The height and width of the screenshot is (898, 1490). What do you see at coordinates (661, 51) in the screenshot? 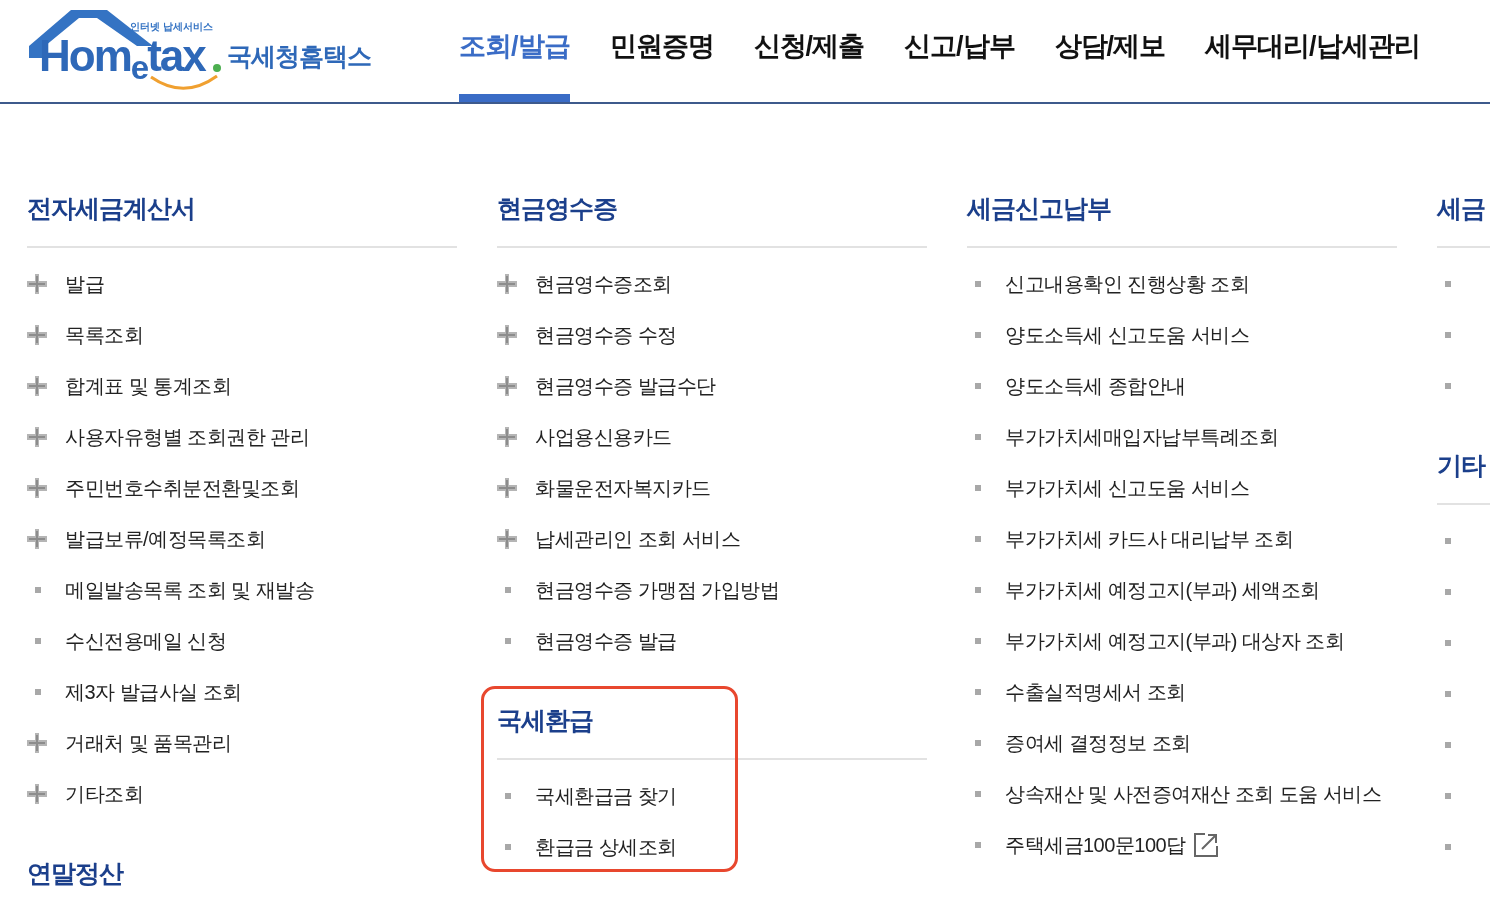
I see `nav-tab: 민원증명` at bounding box center [661, 51].